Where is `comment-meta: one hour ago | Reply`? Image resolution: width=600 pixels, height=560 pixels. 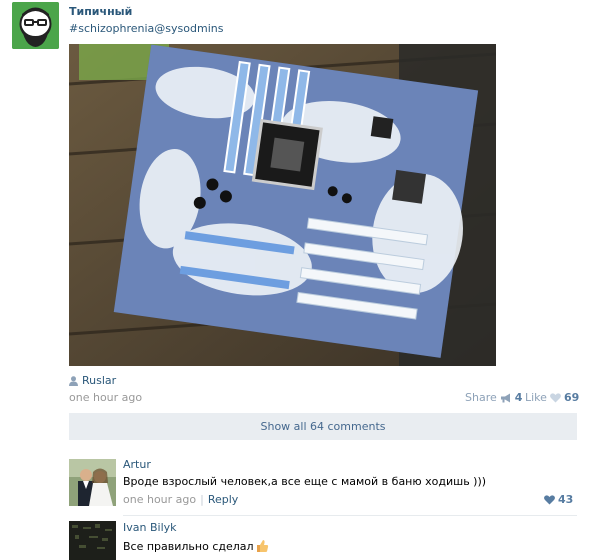
comment-meta: one hour ago | Reply is located at coordinates (180, 499).